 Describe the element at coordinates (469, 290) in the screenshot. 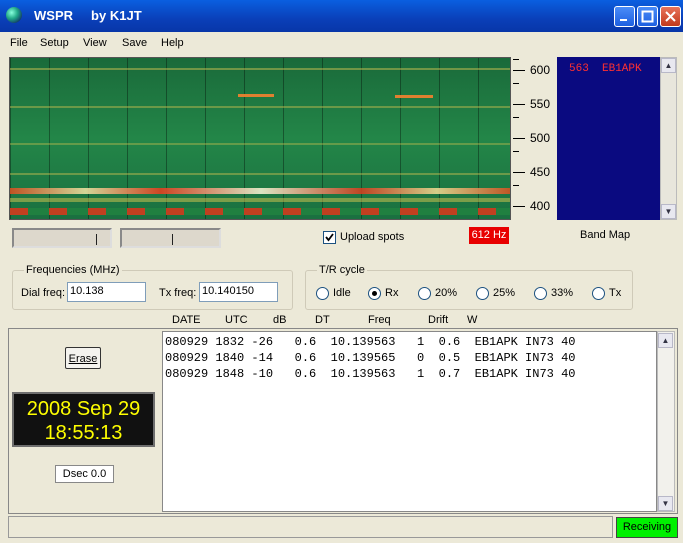

I see `tr-cycle-group` at that location.